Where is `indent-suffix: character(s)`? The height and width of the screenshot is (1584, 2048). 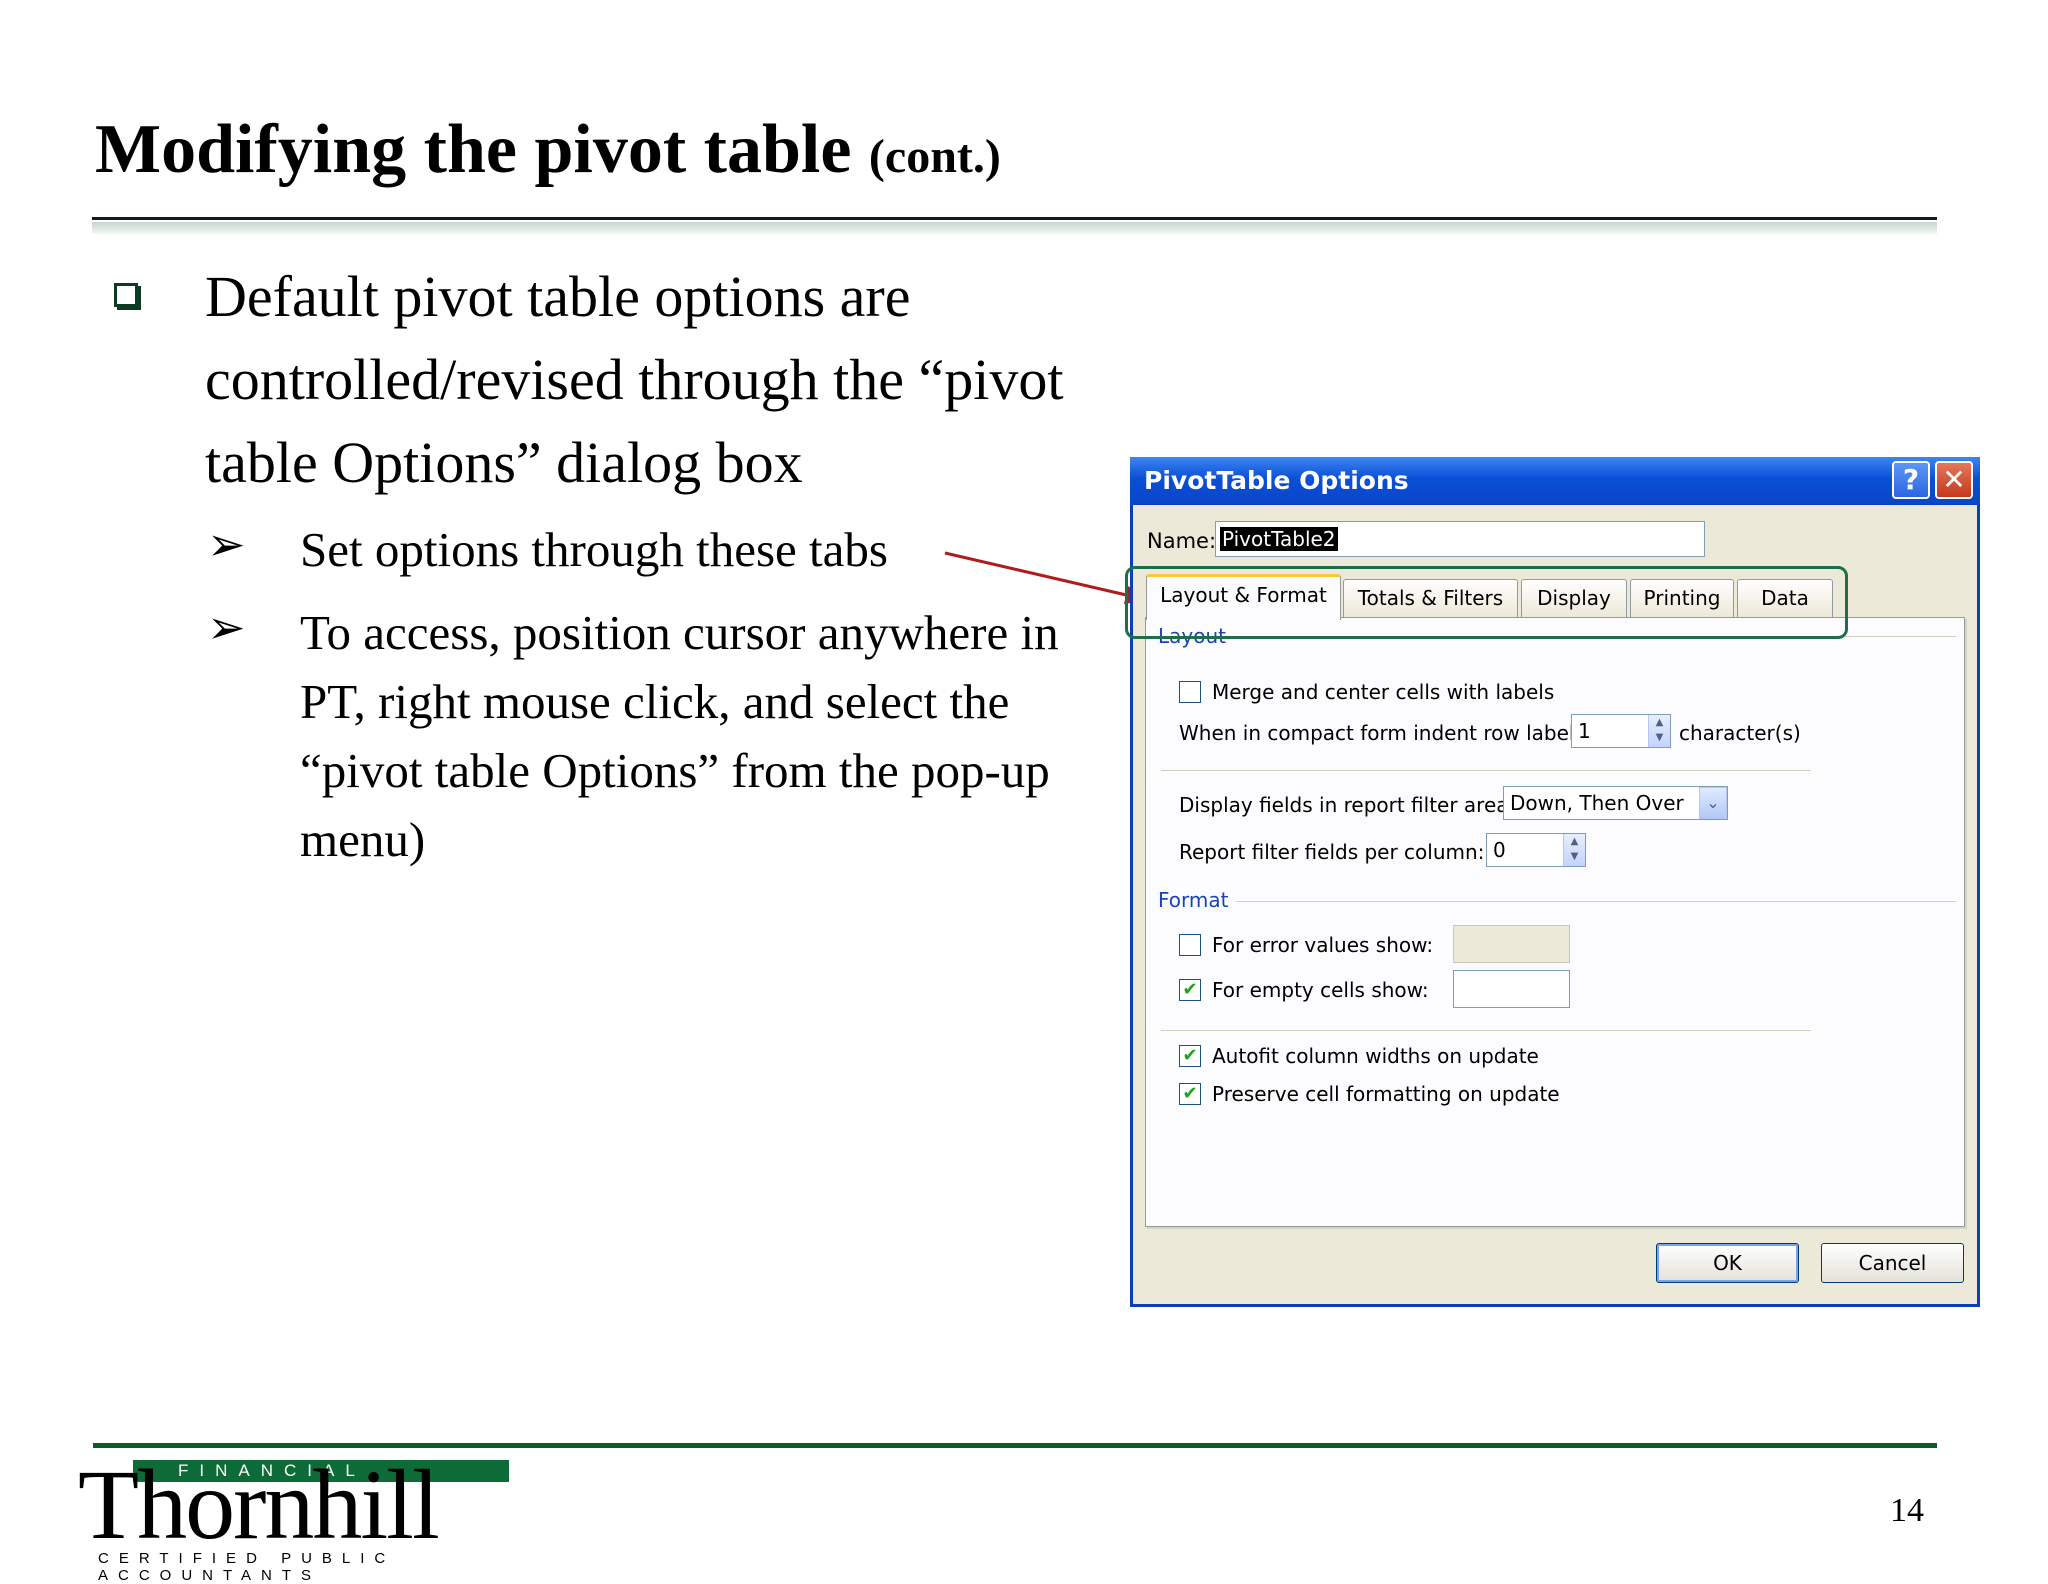 indent-suffix: character(s) is located at coordinates (1740, 733).